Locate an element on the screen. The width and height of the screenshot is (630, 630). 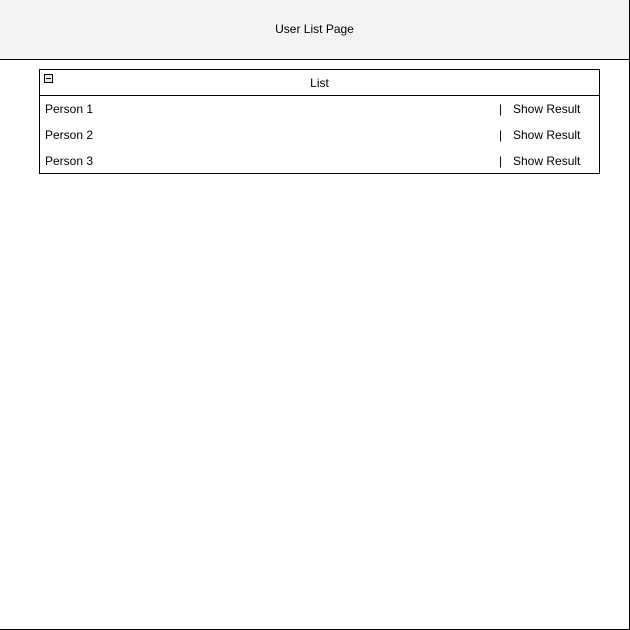
list-title: List is located at coordinates (319, 83).